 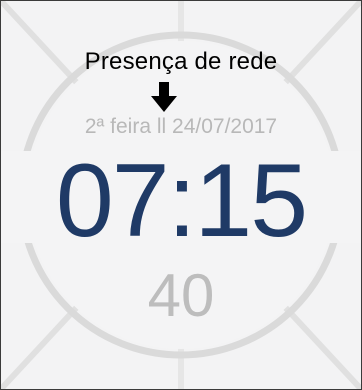 I want to click on arrow-down-icon, so click(x=164, y=97).